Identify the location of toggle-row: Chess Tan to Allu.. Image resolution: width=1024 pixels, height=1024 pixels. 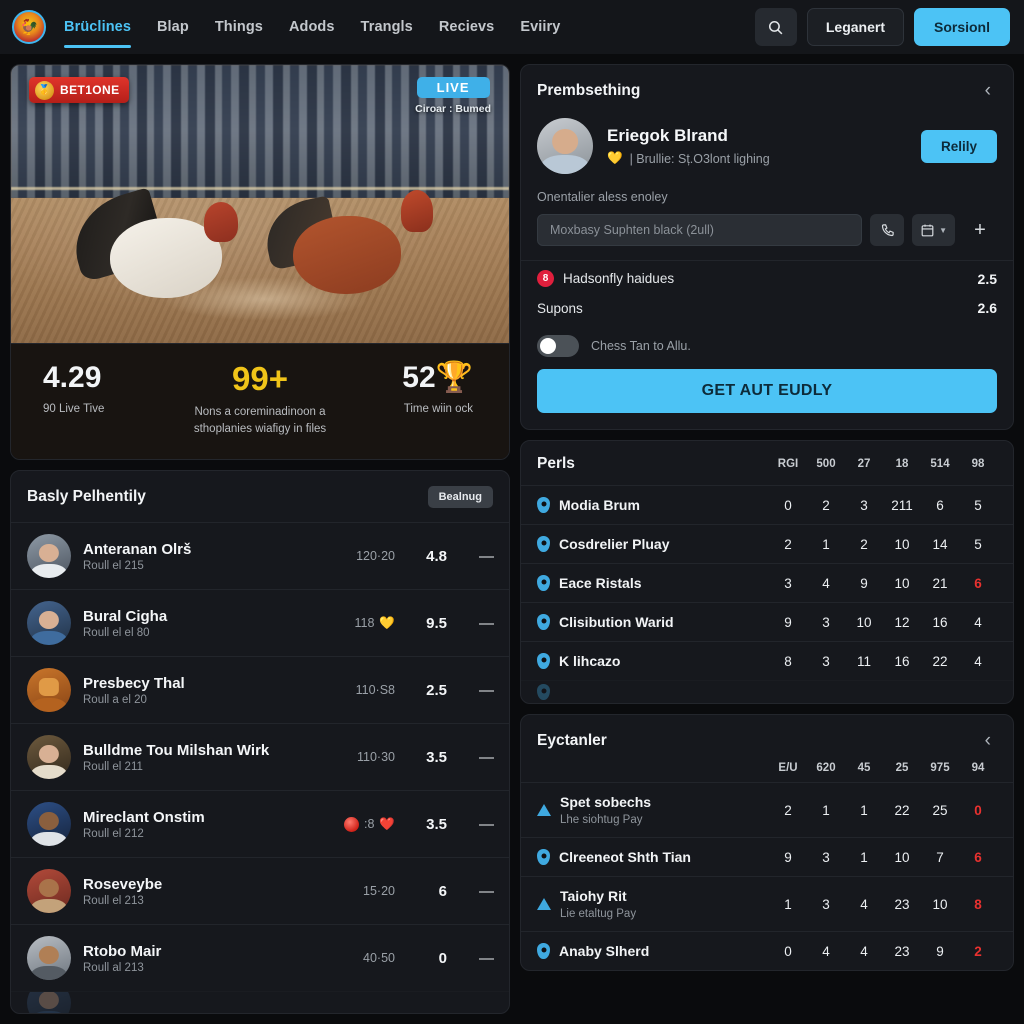
(767, 347).